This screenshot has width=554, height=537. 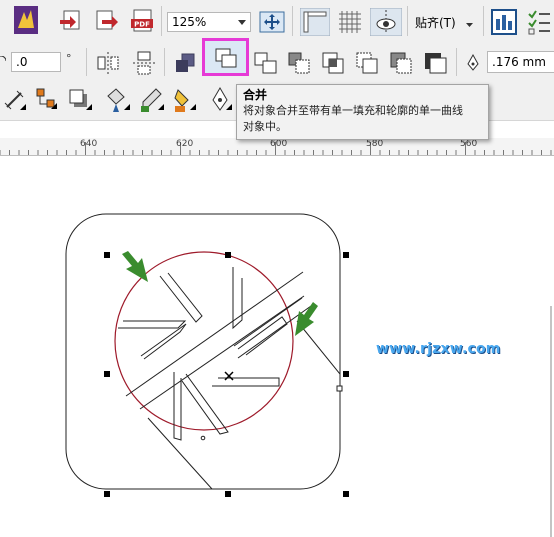 I want to click on ruler-label: 580, so click(x=375, y=144).